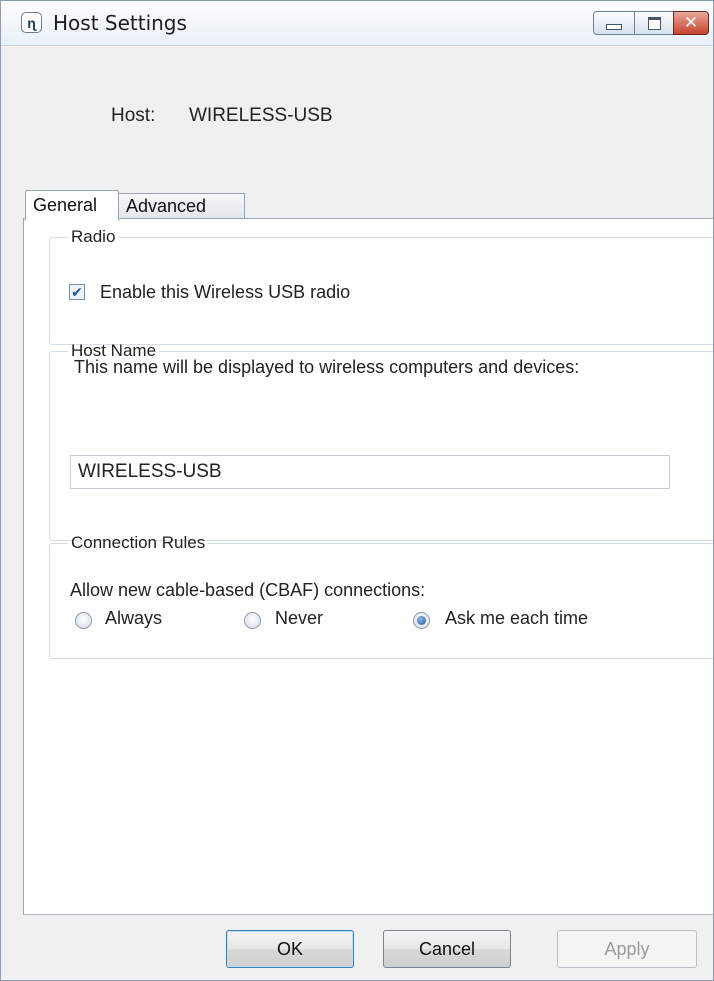  I want to click on radio-group-legend: Radio, so click(93, 236).